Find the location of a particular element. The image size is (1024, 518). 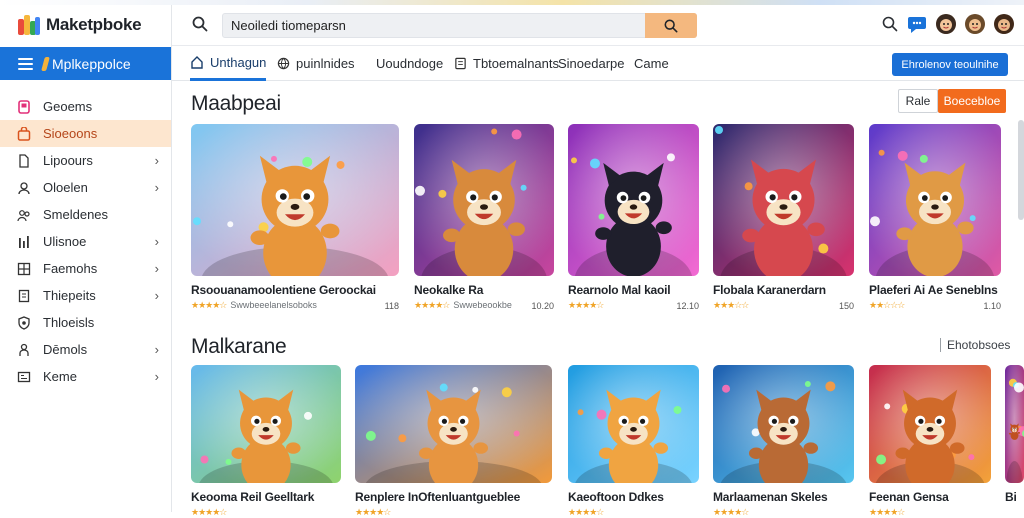

game-count: 1.10 is located at coordinates (992, 305).